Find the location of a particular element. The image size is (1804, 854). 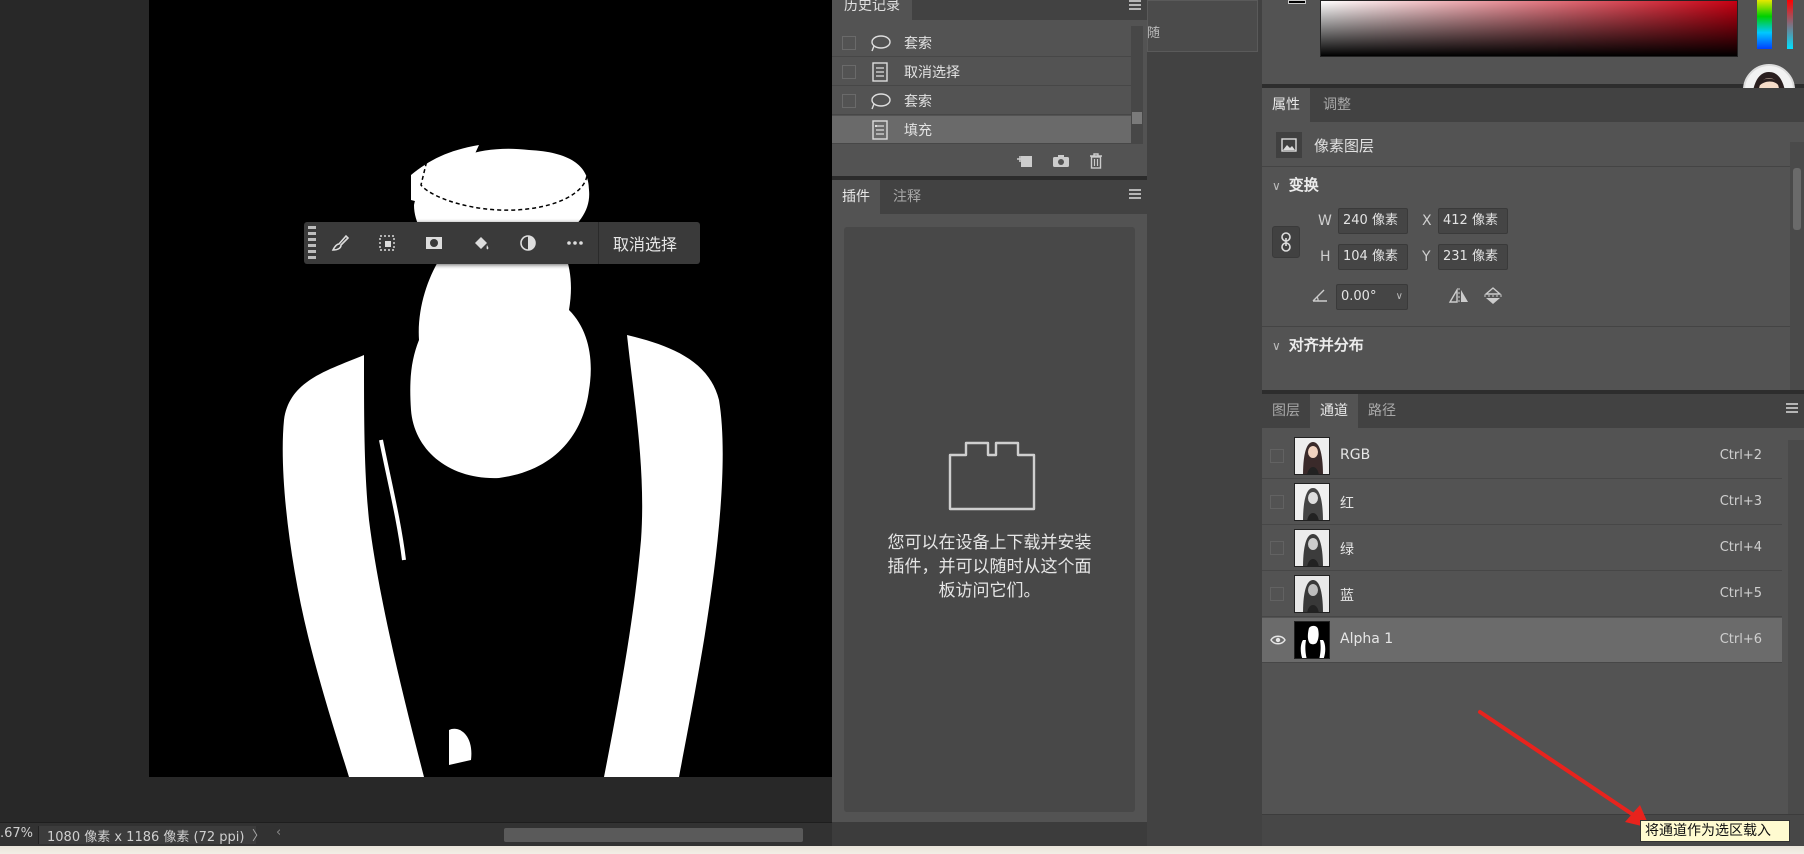

status-menu-arrow-icon: 〉 is located at coordinates (258, 834).